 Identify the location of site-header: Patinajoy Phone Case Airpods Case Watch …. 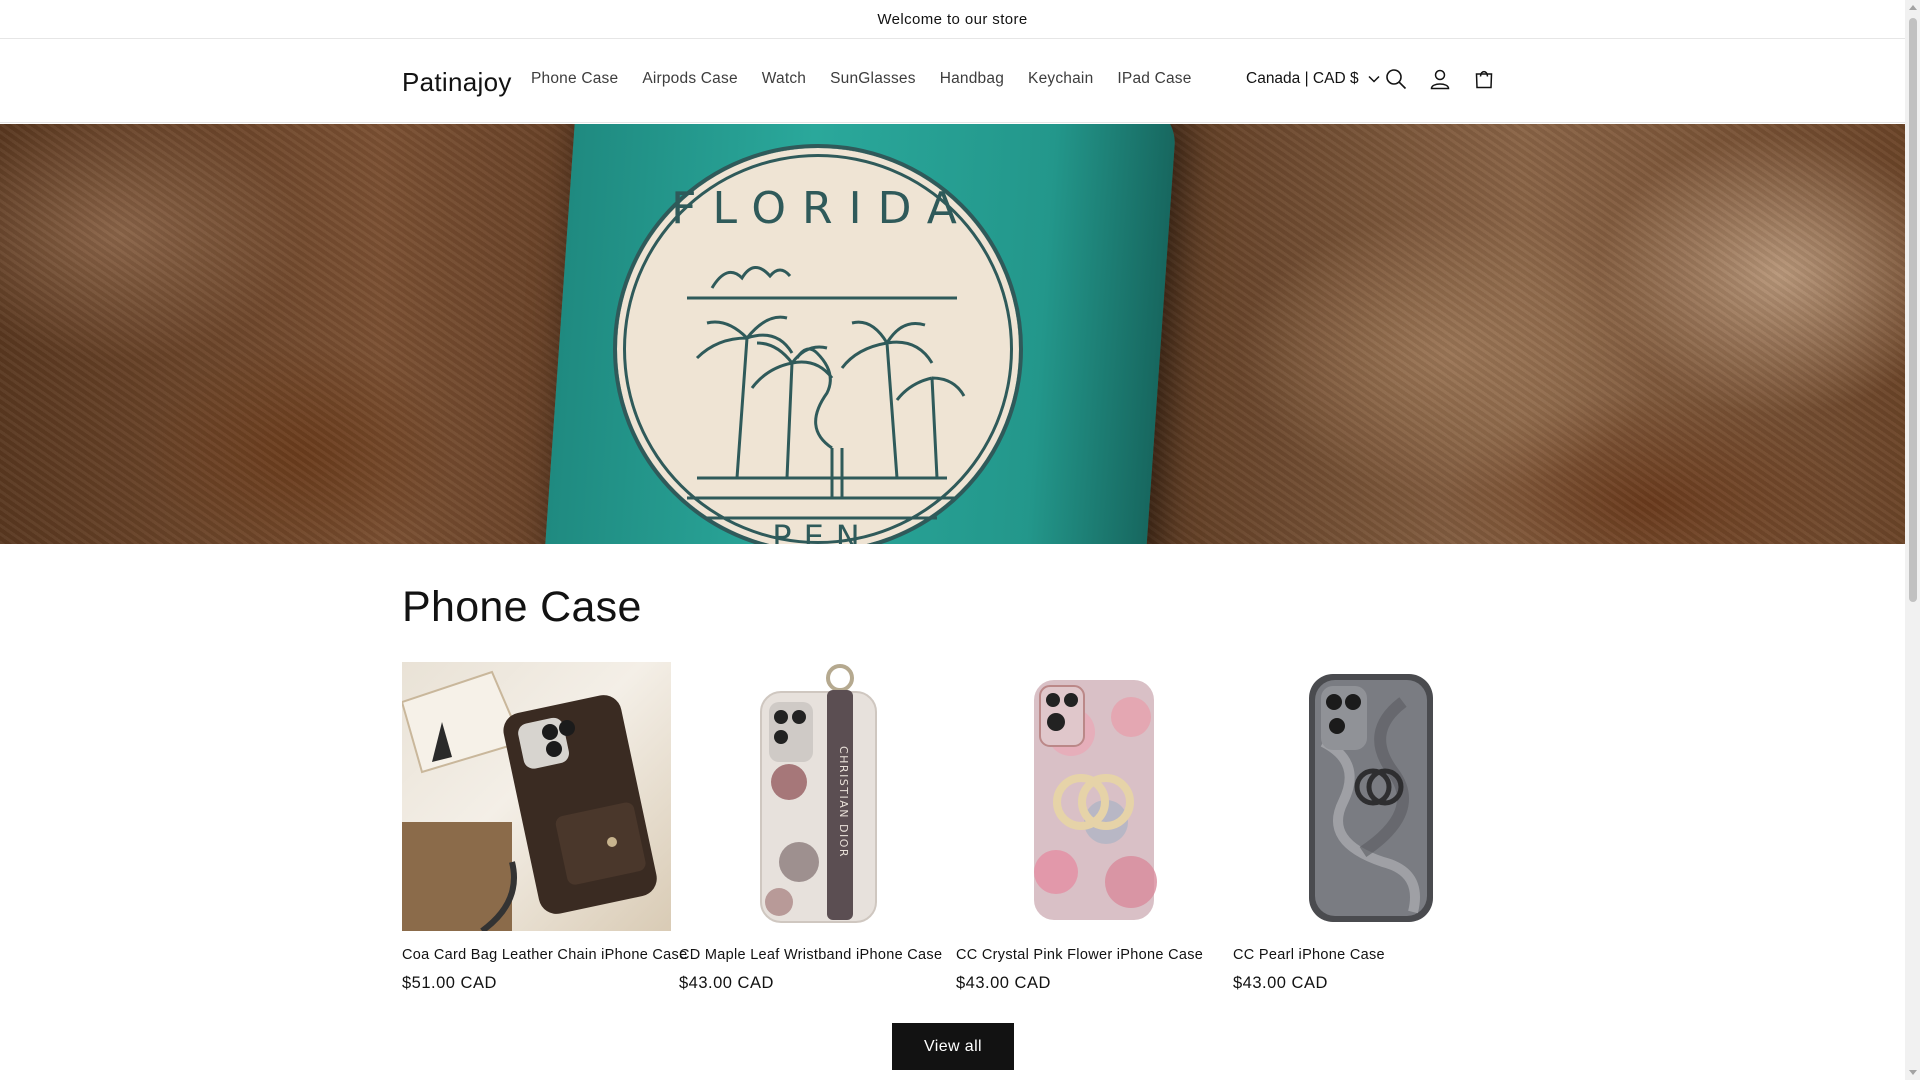
(952, 81).